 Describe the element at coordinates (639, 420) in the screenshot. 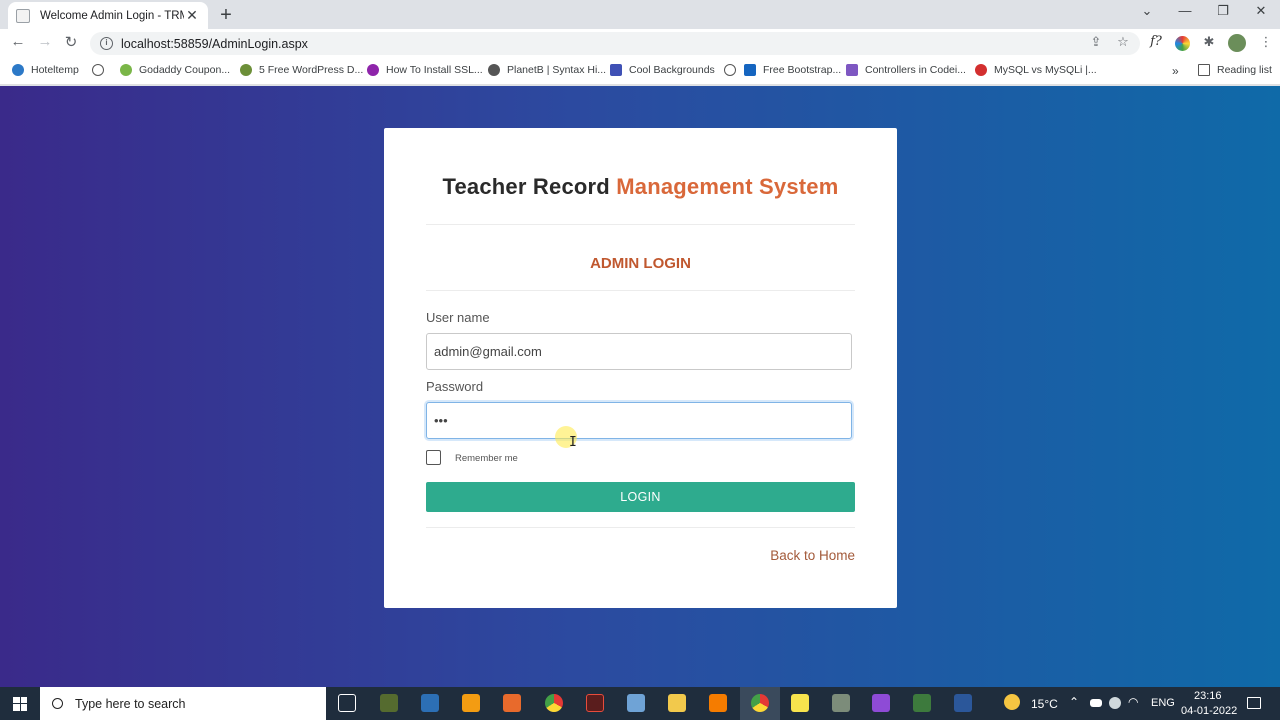

I see `password-field` at that location.